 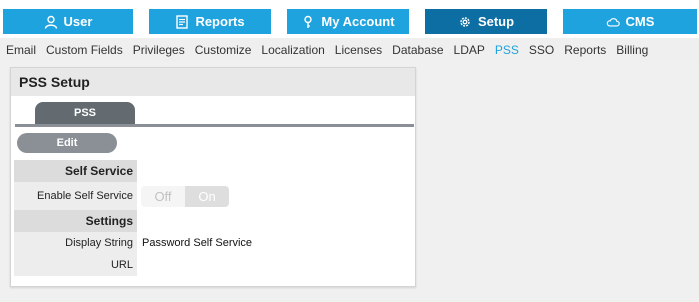 I want to click on enable-self-service-toggle: Off On, so click(x=185, y=196).